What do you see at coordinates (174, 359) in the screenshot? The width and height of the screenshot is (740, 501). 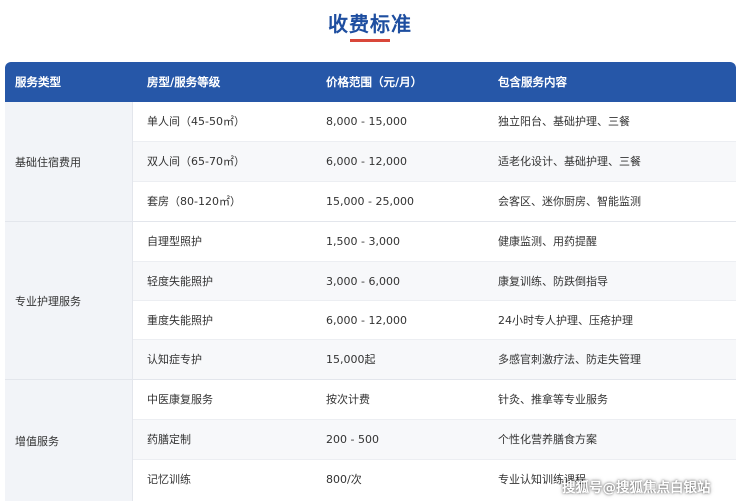 I see `cell-level: 认知症专护` at bounding box center [174, 359].